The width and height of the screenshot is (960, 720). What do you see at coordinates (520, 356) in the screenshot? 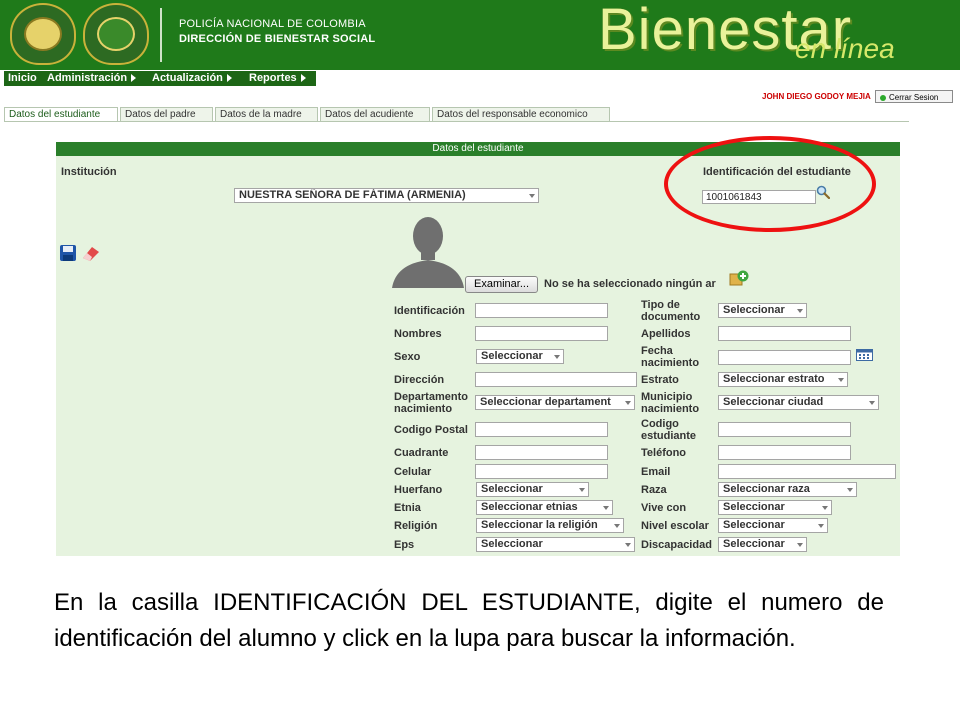
I see `sexo-select: Seleccionar` at bounding box center [520, 356].